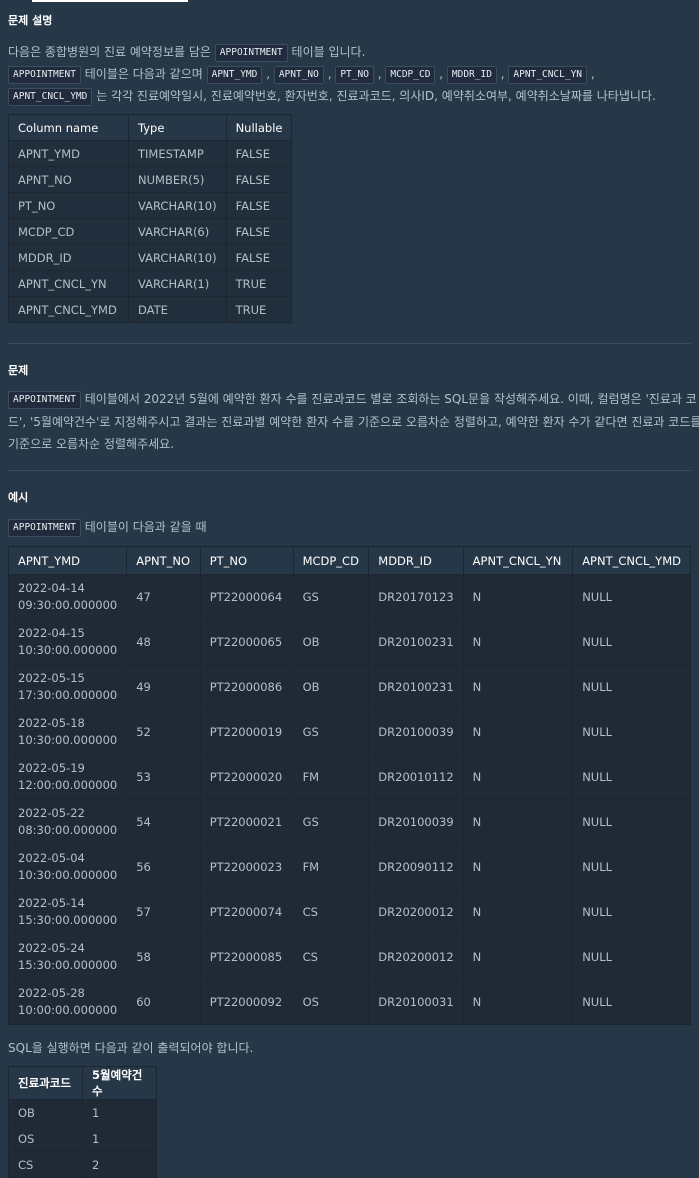 This screenshot has width=699, height=1178. Describe the element at coordinates (150, 283) in the screenshot. I see `table-row: APNT_CNCL_YN VARCHAR(1) TRUE` at that location.